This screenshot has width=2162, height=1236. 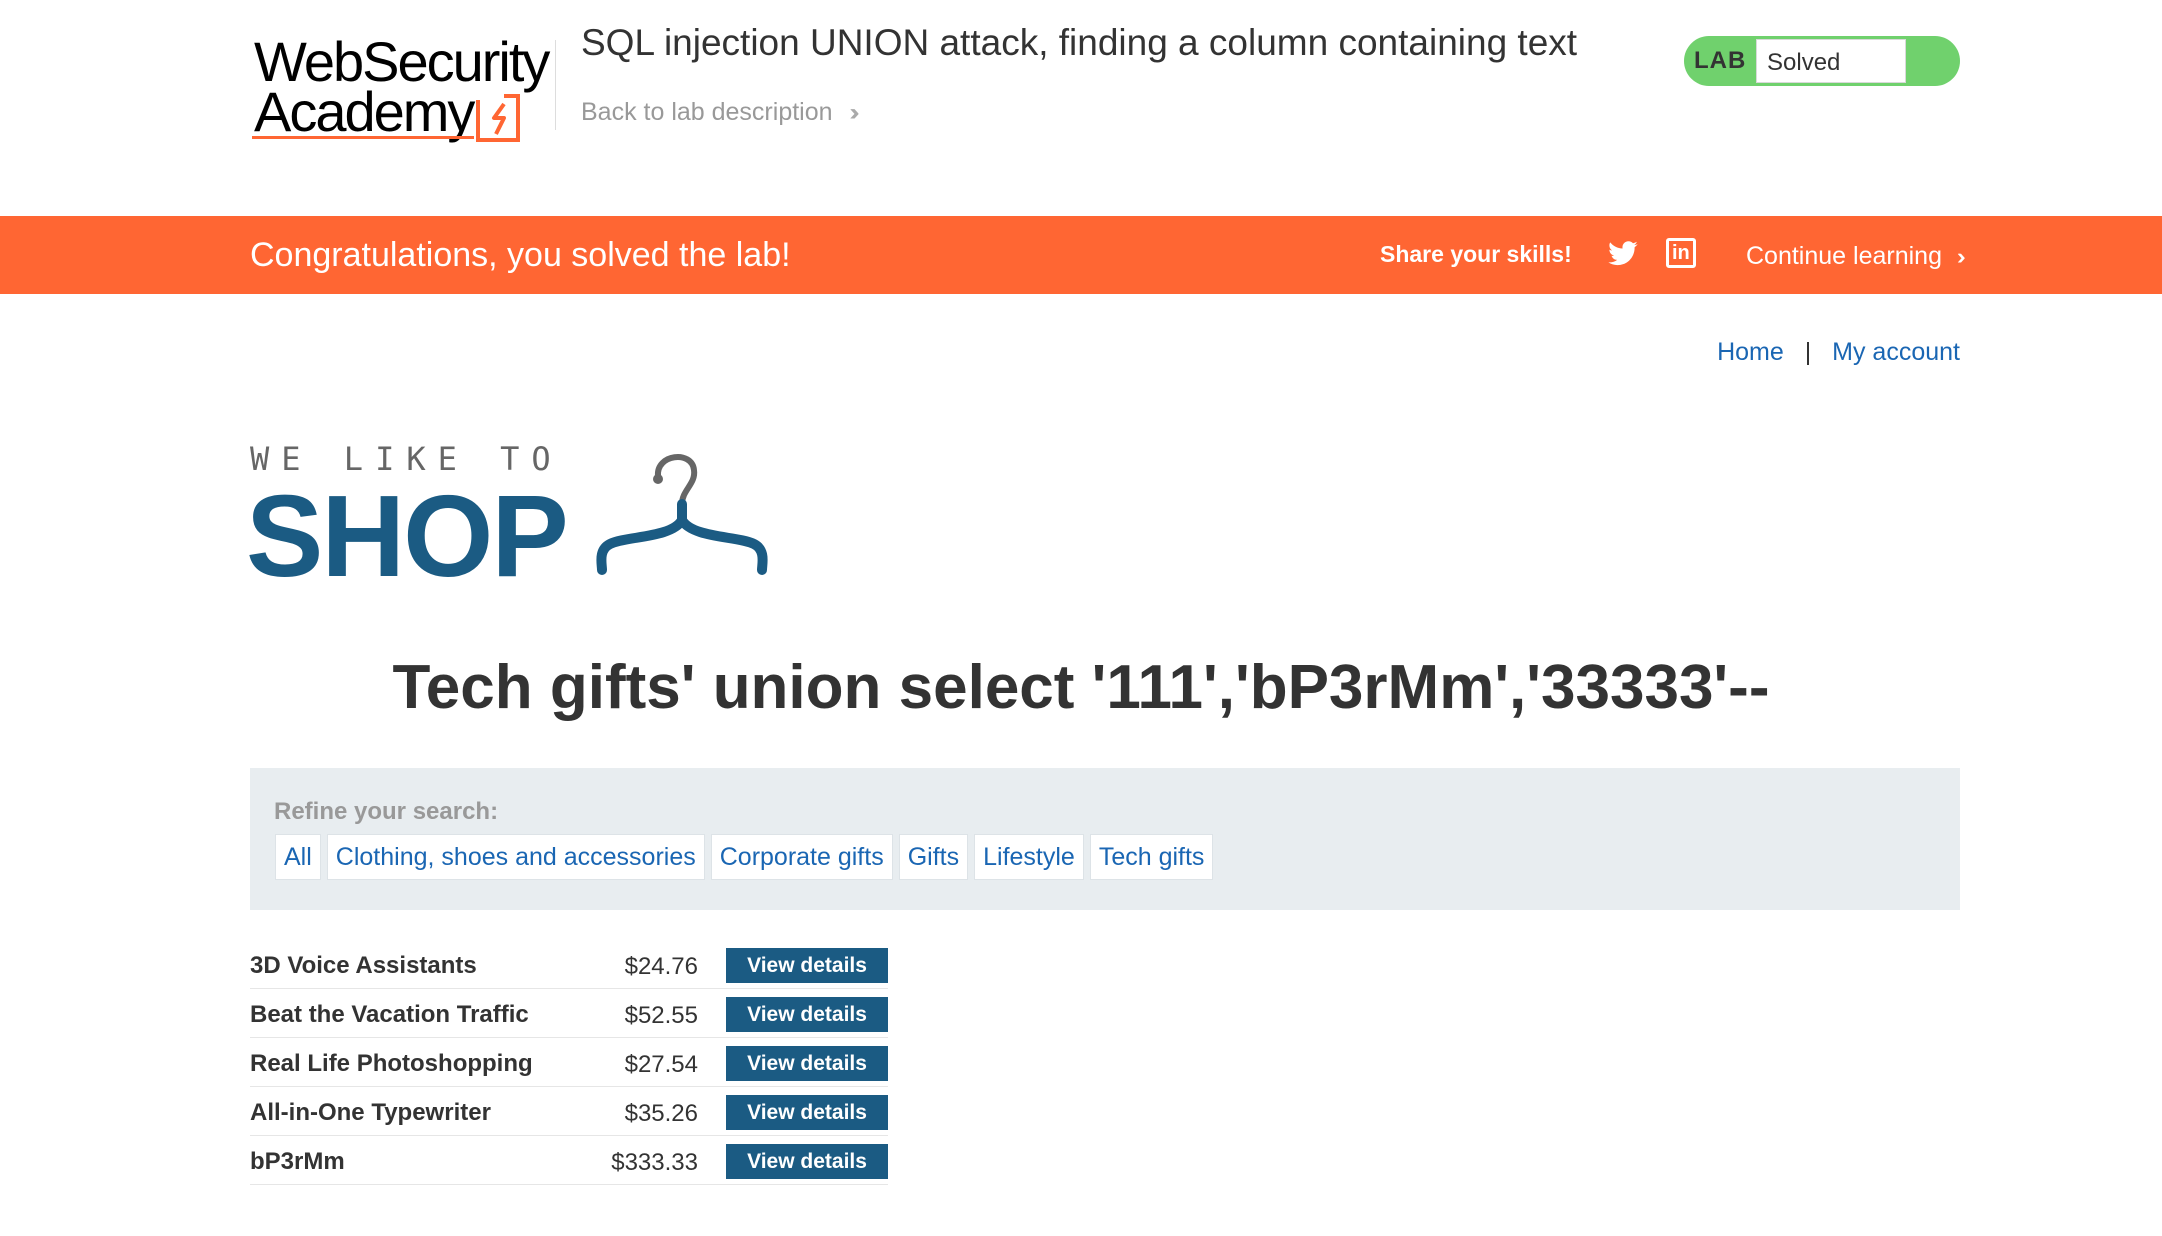 I want to click on product-name: bP3rMm, so click(x=297, y=1161).